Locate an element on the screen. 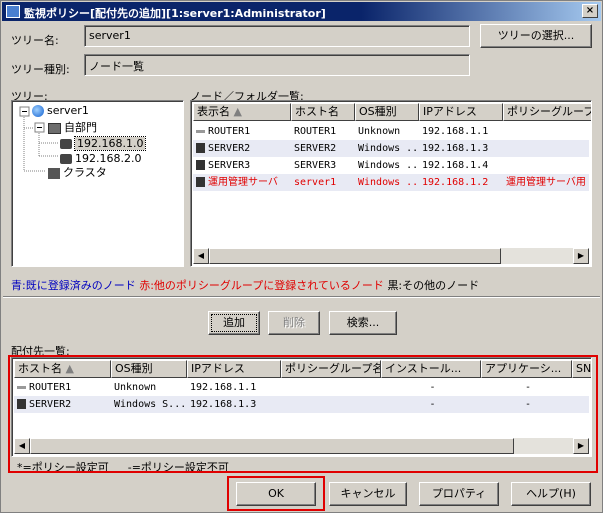  properties-button: プロパティ is located at coordinates (459, 494).